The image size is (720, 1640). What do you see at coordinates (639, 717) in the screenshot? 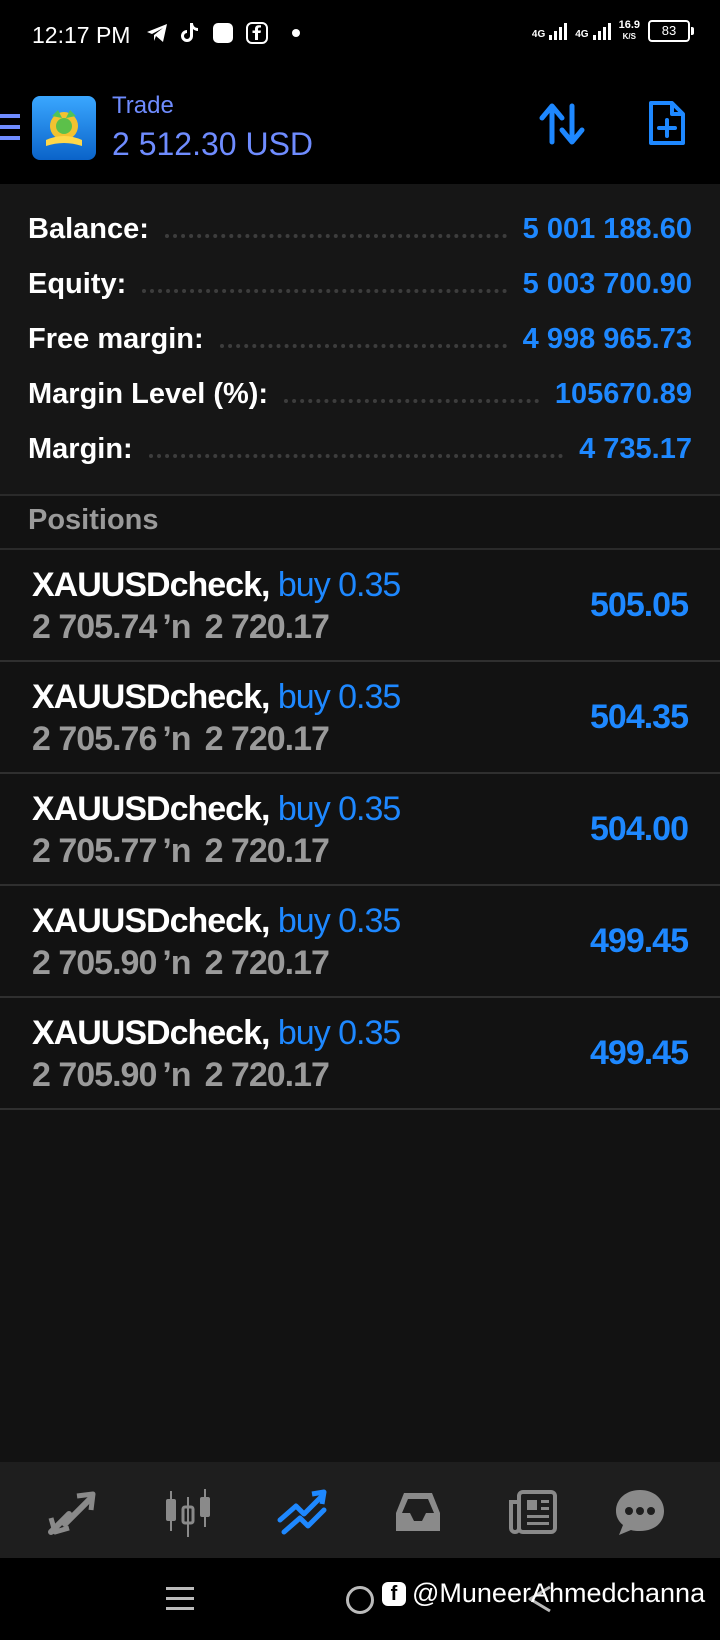
I see `position-profit: 504.35` at bounding box center [639, 717].